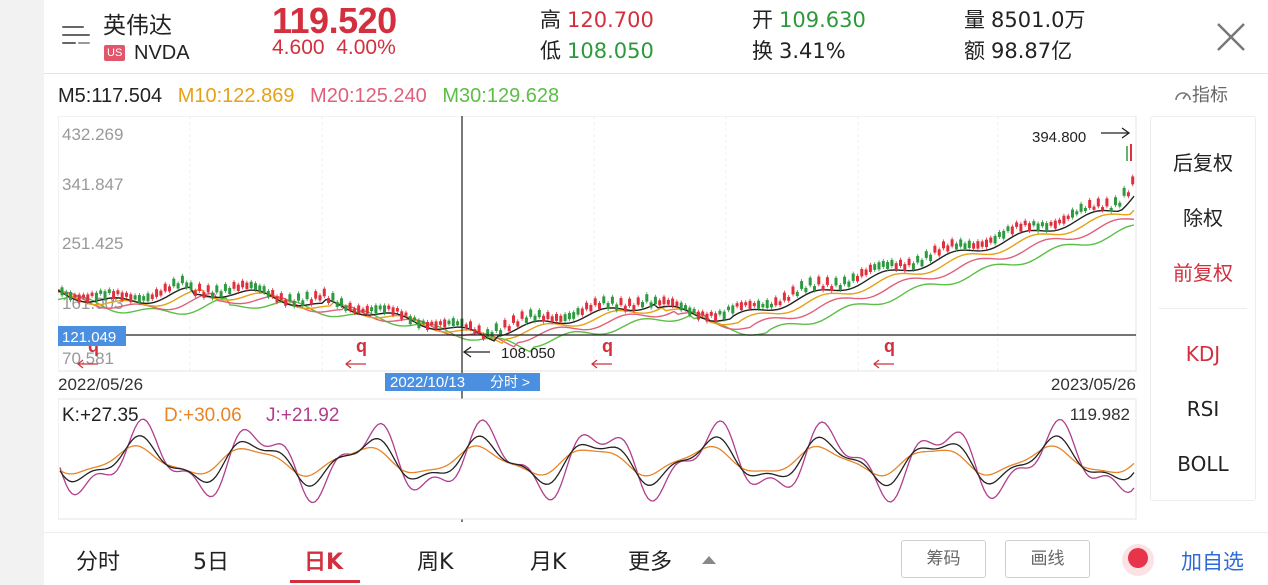 The width and height of the screenshot is (1268, 585). What do you see at coordinates (1059, 137) in the screenshot?
I see `max-price-label: 394.800` at bounding box center [1059, 137].